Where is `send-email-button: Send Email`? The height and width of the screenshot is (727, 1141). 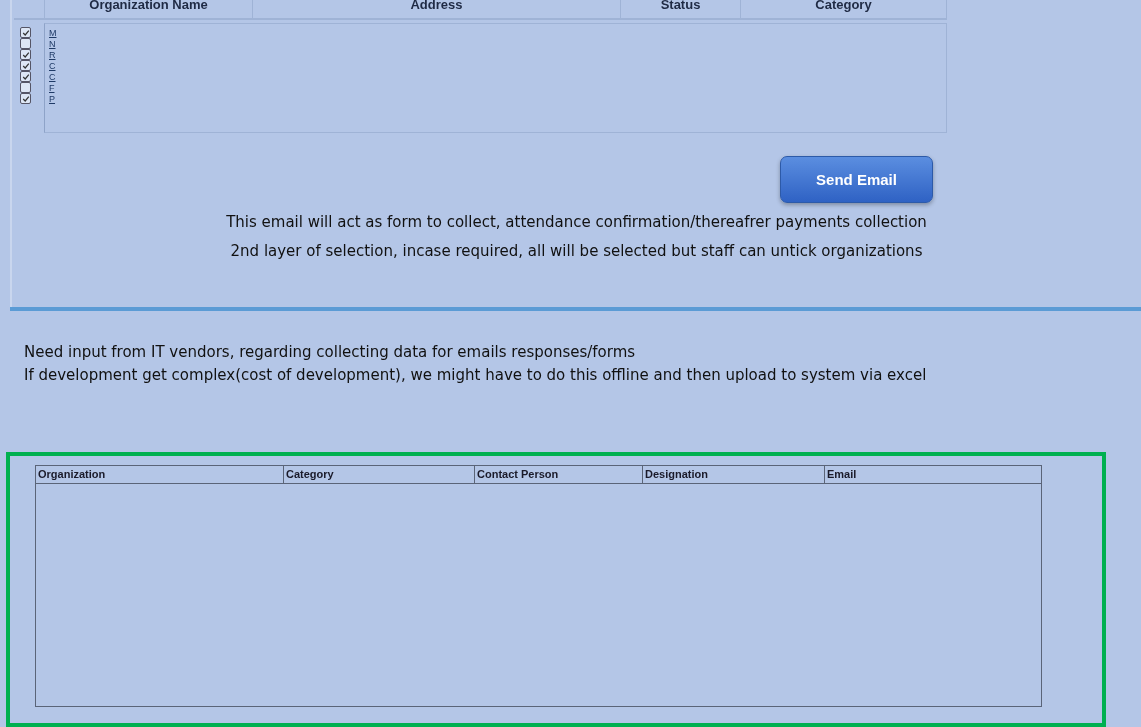
send-email-button: Send Email is located at coordinates (856, 179).